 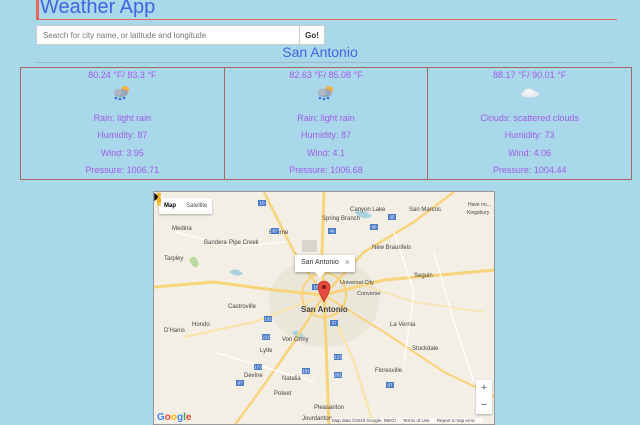 What do you see at coordinates (244, 243) in the screenshot?
I see `place-label: Pipe Creek` at bounding box center [244, 243].